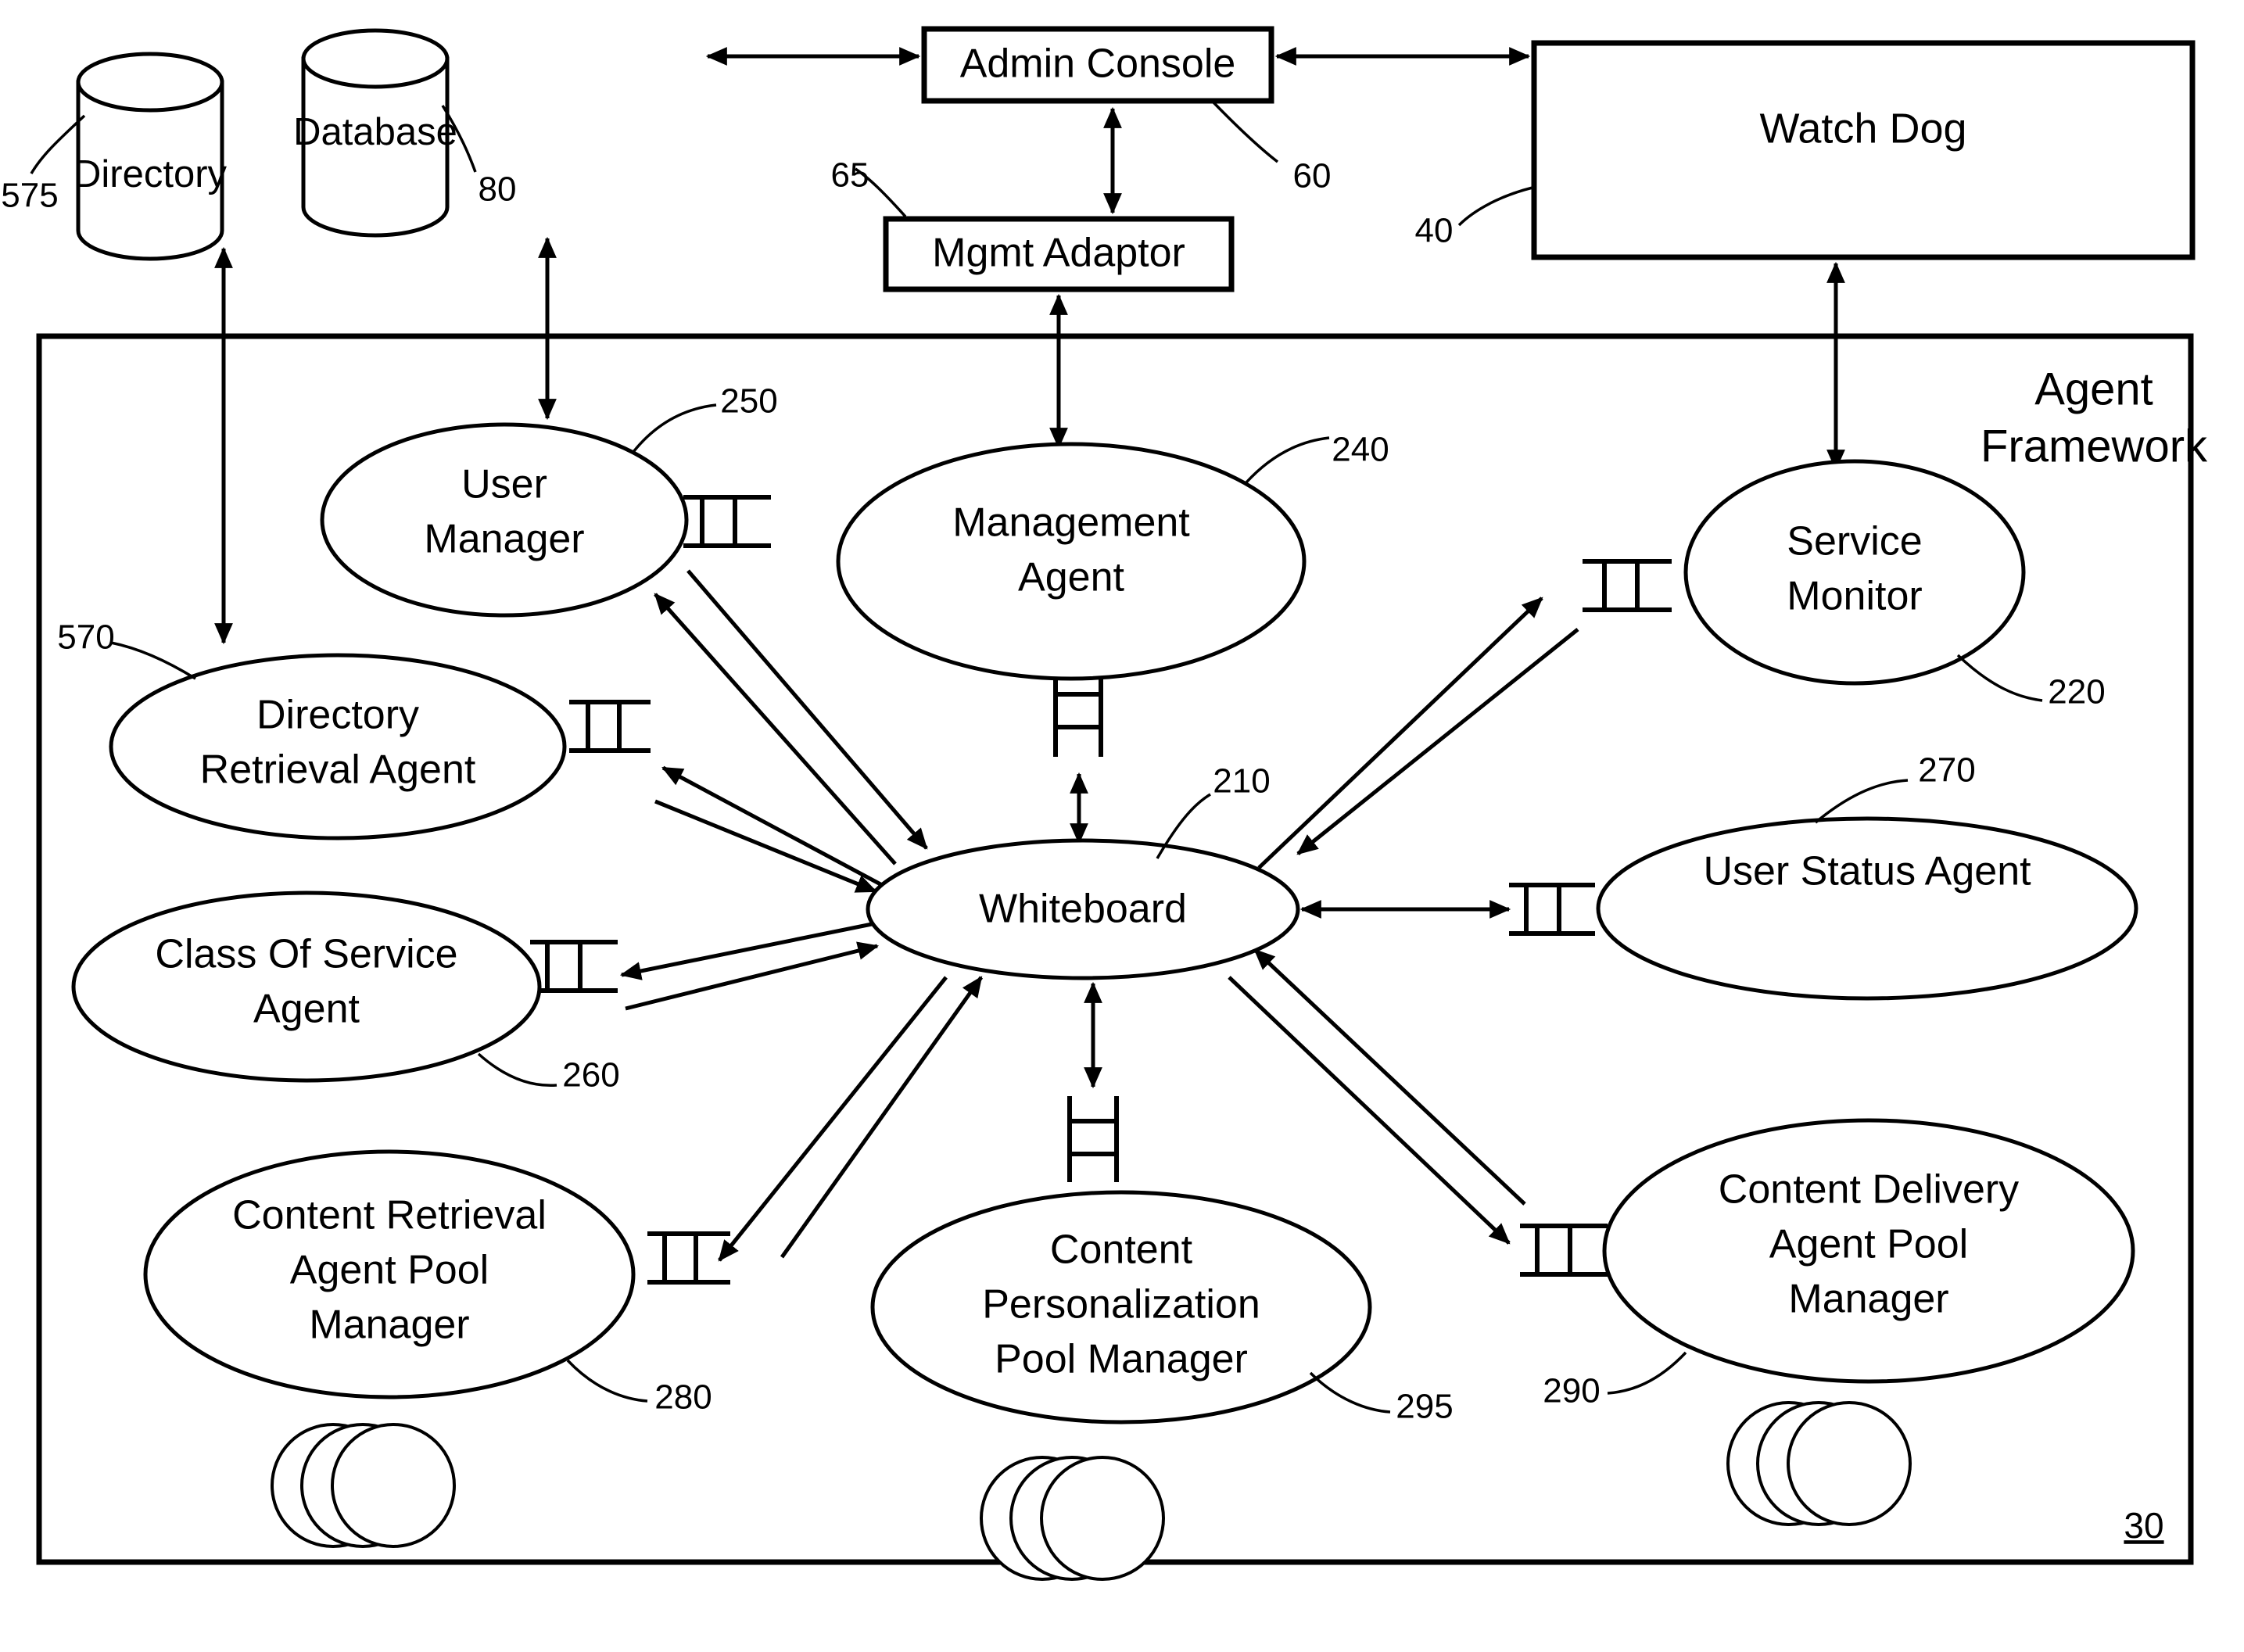  What do you see at coordinates (1495, 206) in the screenshot?
I see `watch-dog-ref-leader` at bounding box center [1495, 206].